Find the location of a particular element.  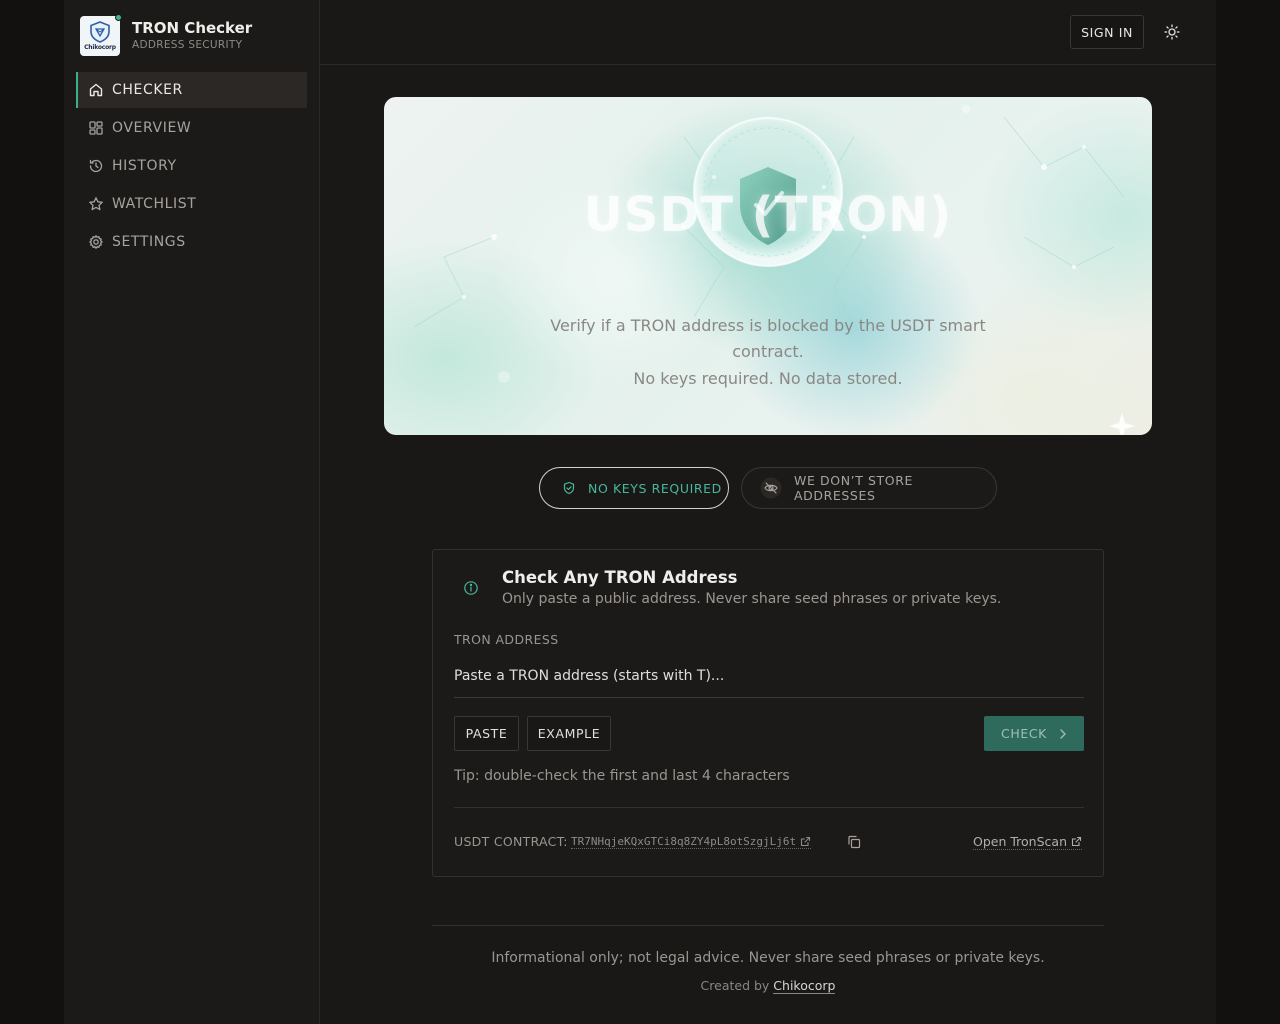

info-icon is located at coordinates (471, 590).